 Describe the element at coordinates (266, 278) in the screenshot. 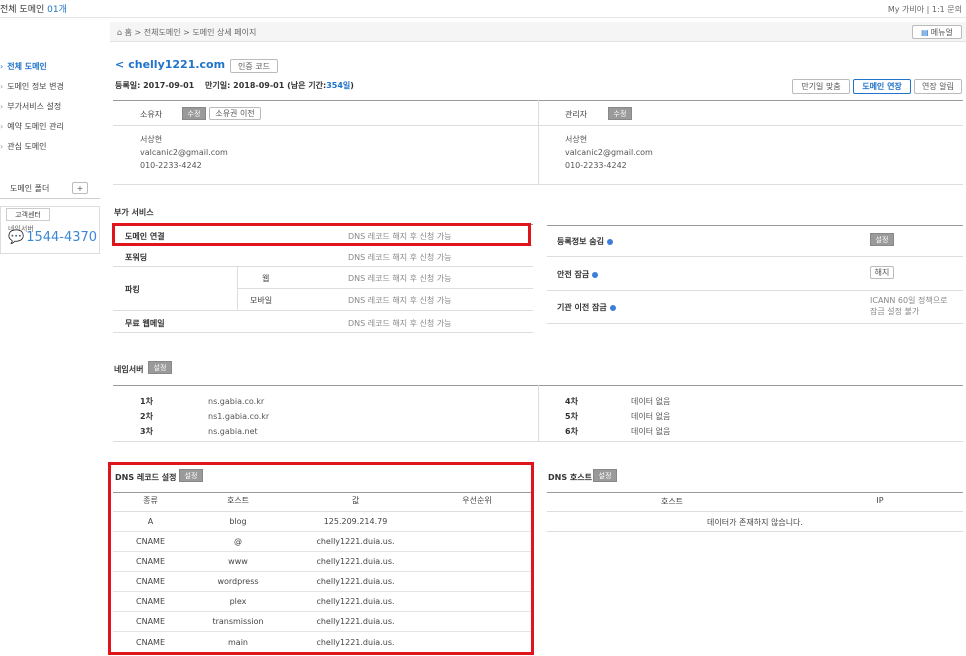

I see `addon-parking-web: 웹` at that location.